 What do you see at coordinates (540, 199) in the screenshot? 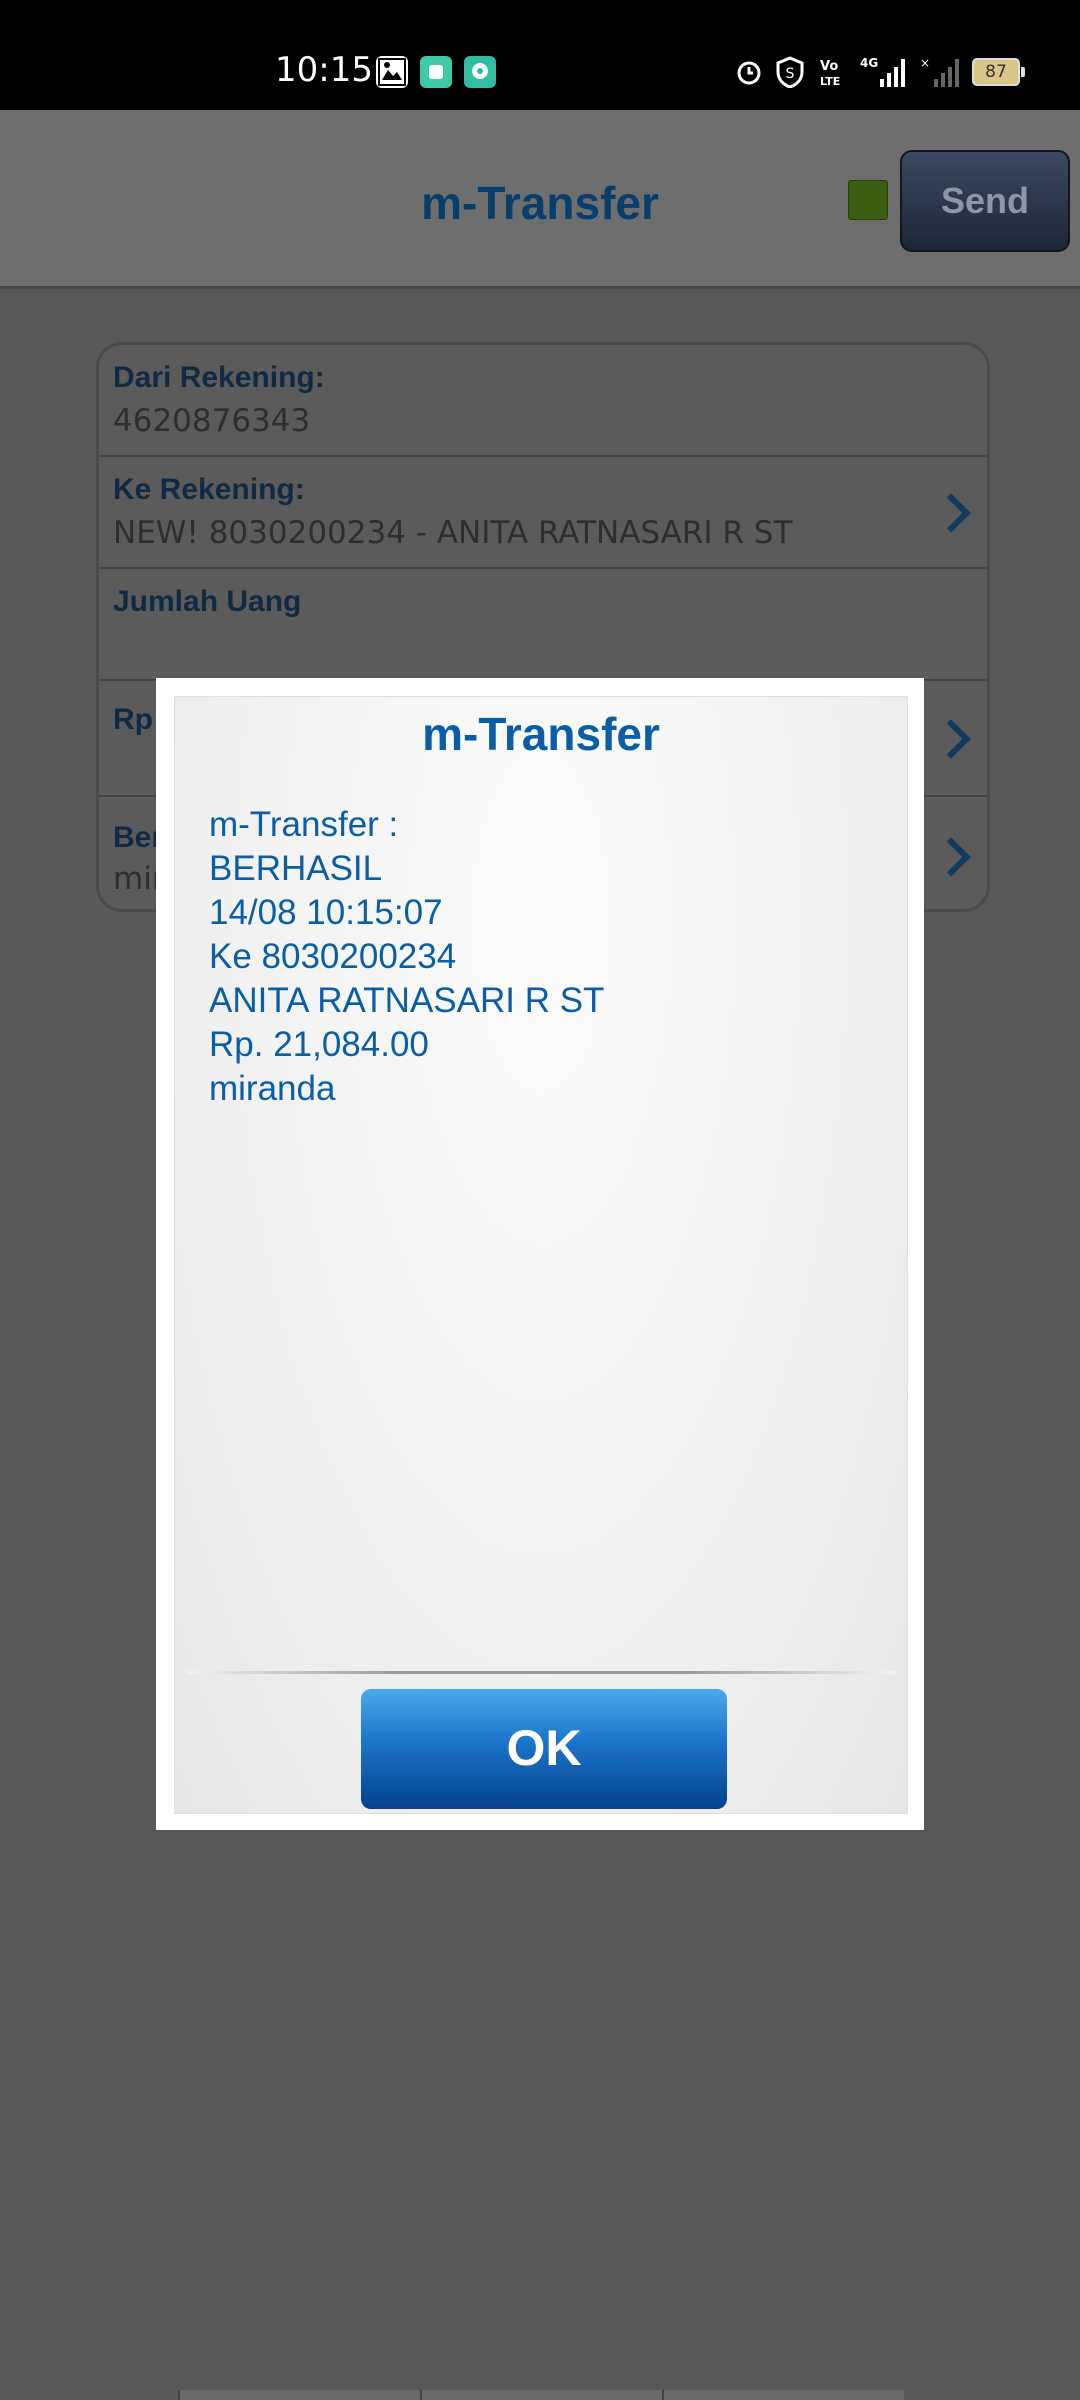
I see `app-header: m-Transfer Send` at bounding box center [540, 199].